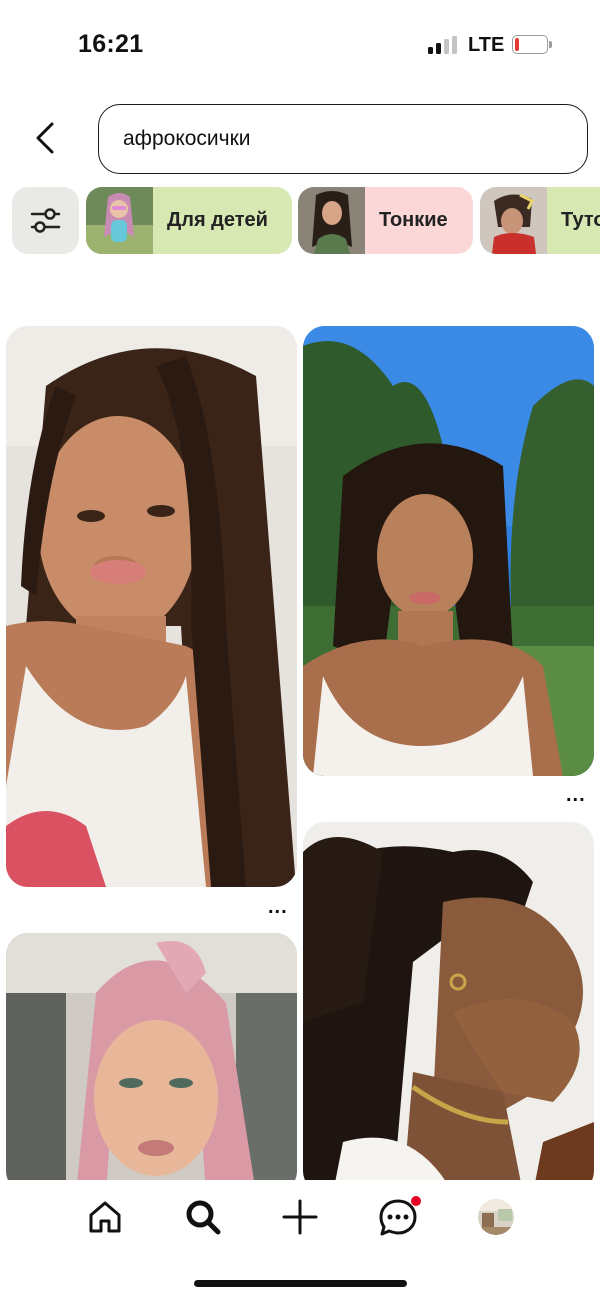 The height and width of the screenshot is (1300, 600). I want to click on search-icon, so click(203, 1217).